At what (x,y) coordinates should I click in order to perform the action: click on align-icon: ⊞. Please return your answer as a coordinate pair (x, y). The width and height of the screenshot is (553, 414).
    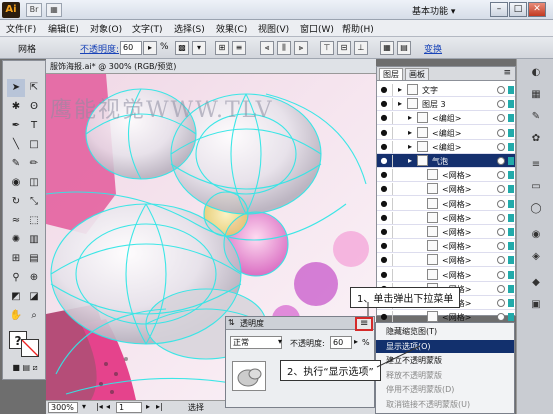
    Looking at the image, I should click on (222, 48).